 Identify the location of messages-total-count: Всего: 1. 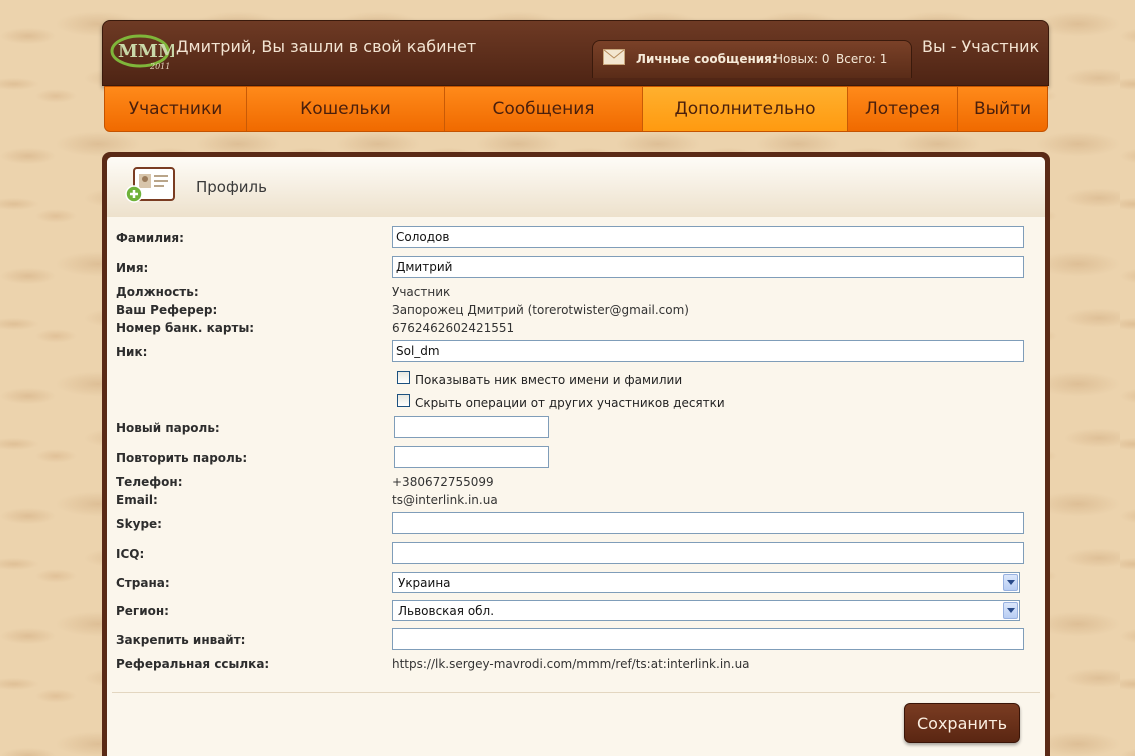
(862, 59).